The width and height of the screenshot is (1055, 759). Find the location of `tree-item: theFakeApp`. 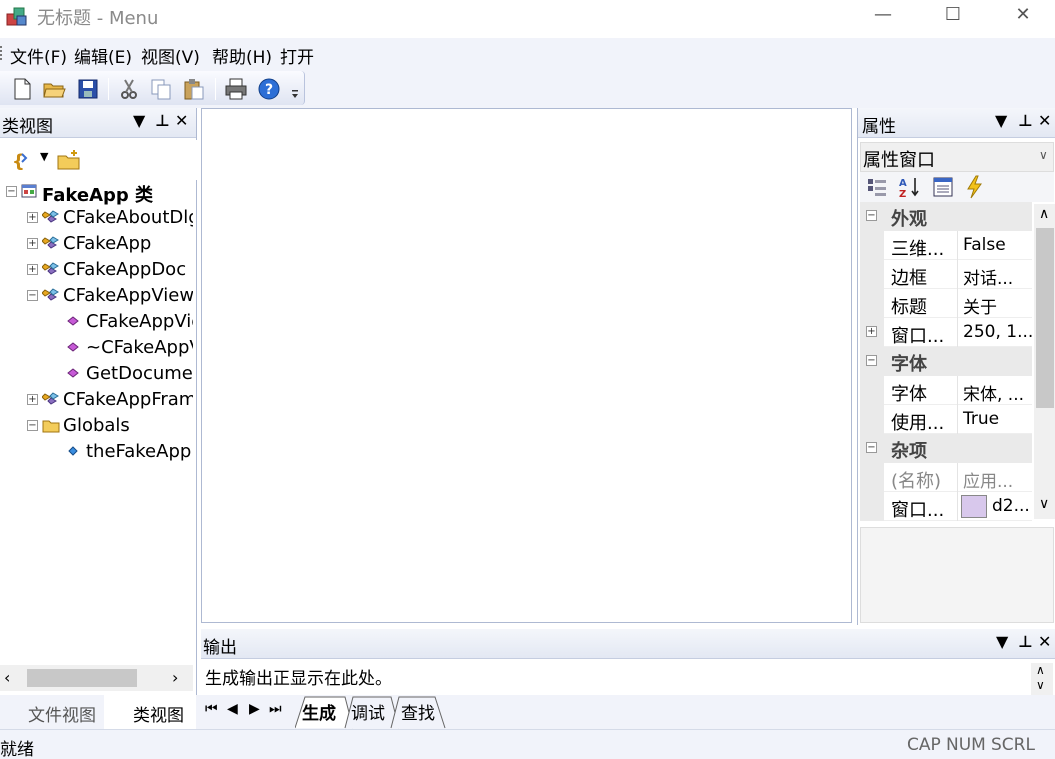

tree-item: theFakeApp is located at coordinates (96, 453).